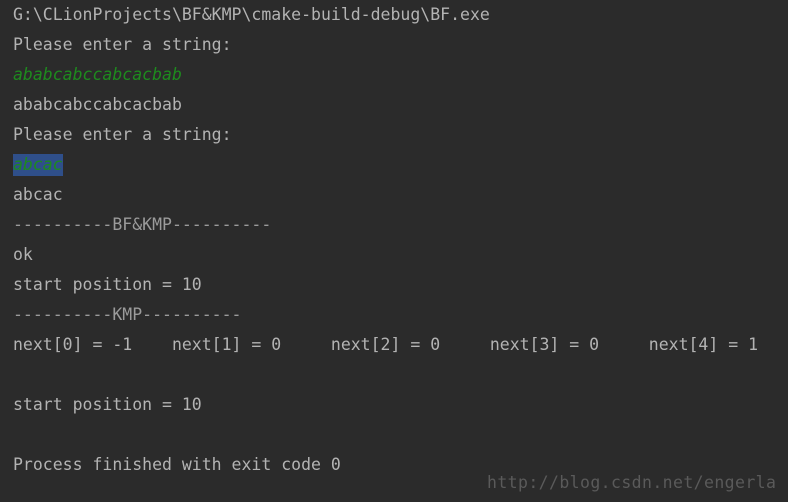  What do you see at coordinates (122, 134) in the screenshot?
I see `console-line-prompt-pattern: Please enter a string:` at bounding box center [122, 134].